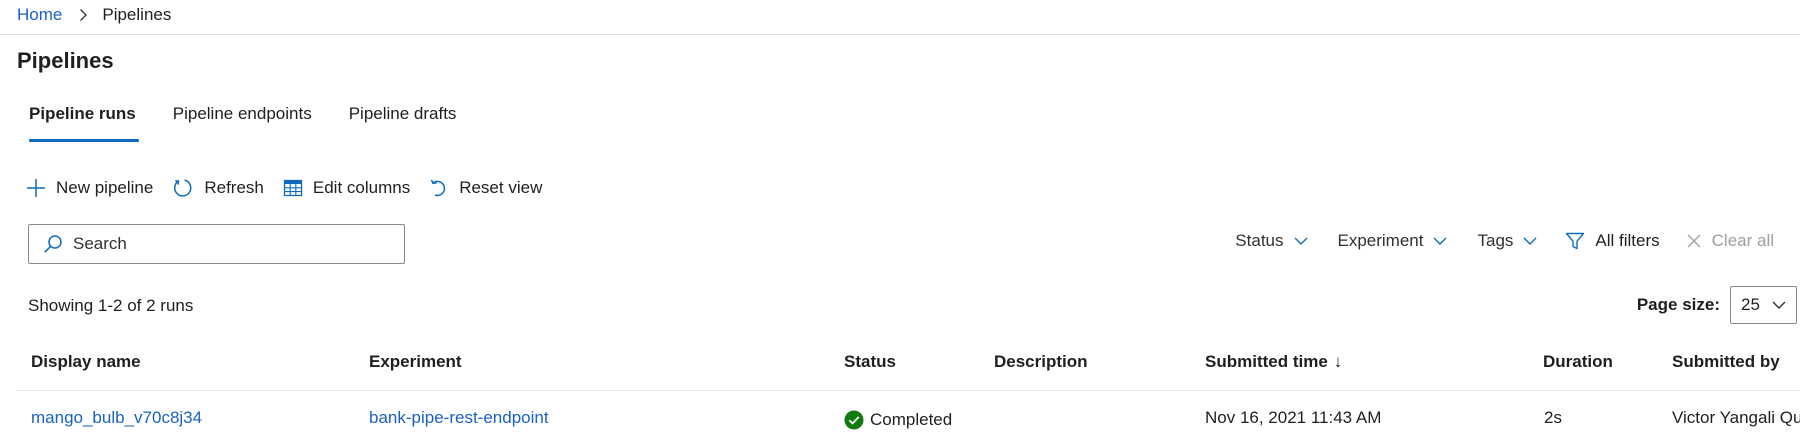 Image resolution: width=1800 pixels, height=442 pixels. Describe the element at coordinates (1380, 240) in the screenshot. I see `experiment-filter-label: Experiment` at that location.